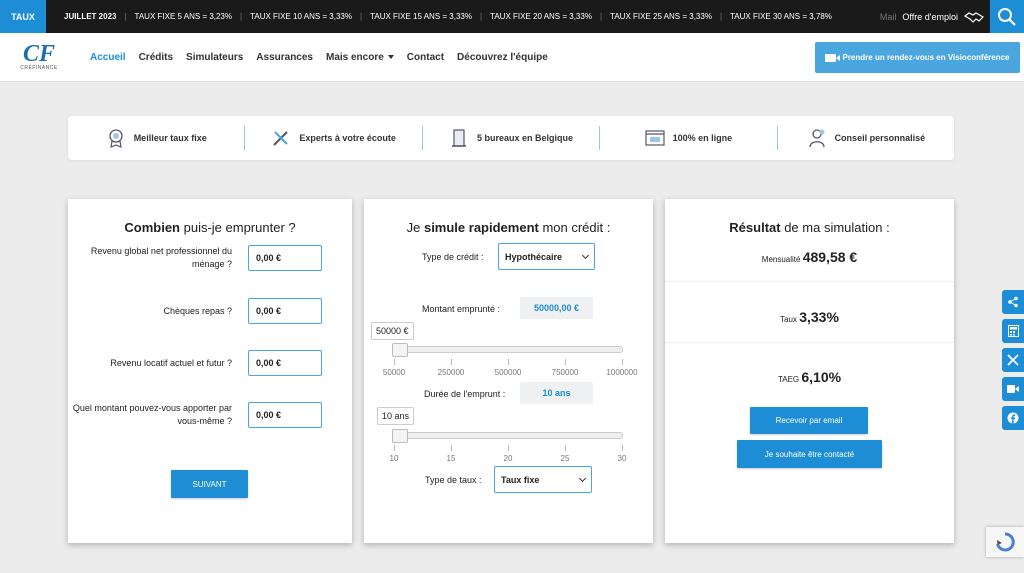  I want to click on calculator-button, so click(1013, 331).